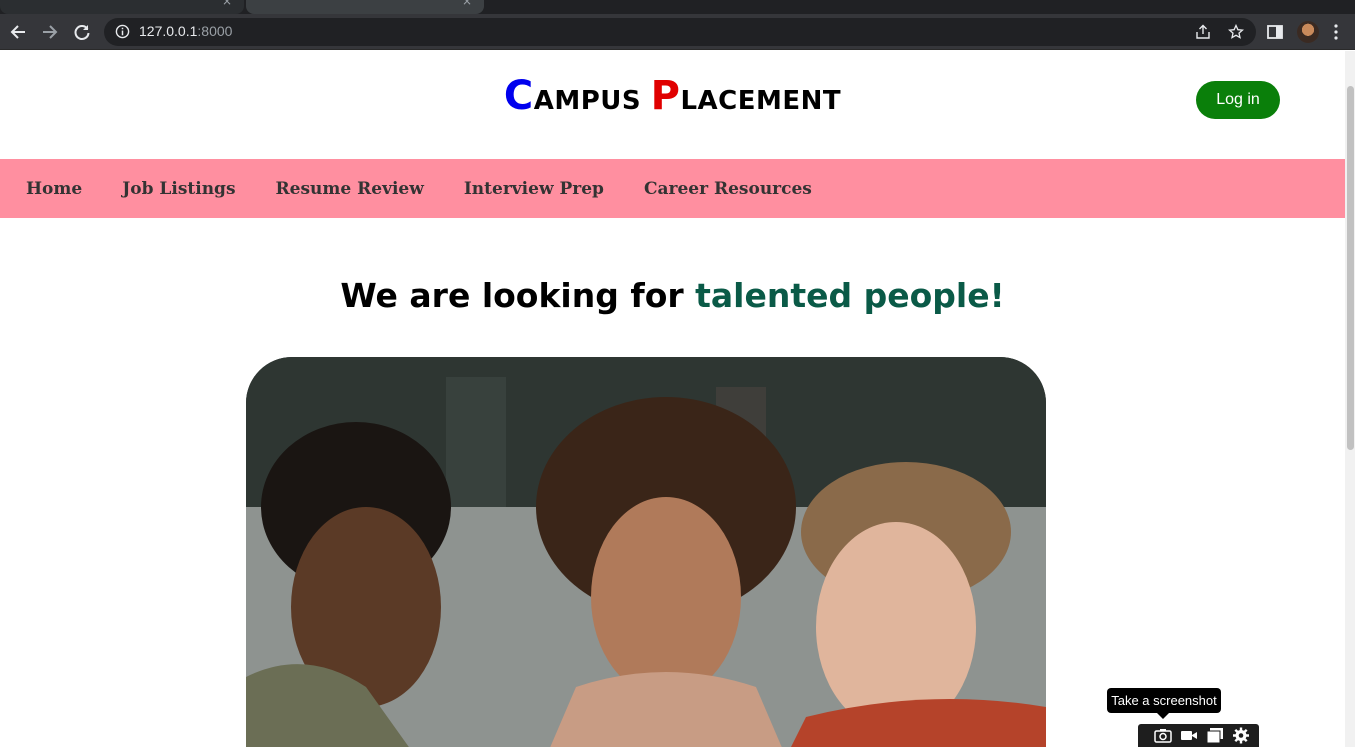 Image resolution: width=1355 pixels, height=747 pixels. Describe the element at coordinates (1215, 735) in the screenshot. I see `window-icon` at that location.